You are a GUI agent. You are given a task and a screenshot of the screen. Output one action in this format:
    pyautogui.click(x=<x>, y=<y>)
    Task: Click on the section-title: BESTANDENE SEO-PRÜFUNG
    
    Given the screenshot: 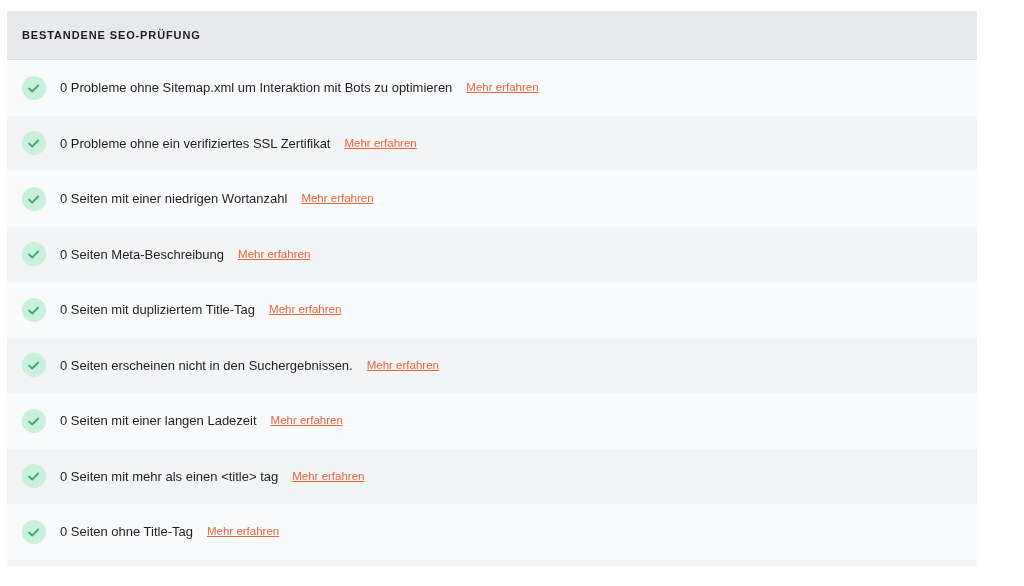 What is the action you would take?
    pyautogui.click(x=111, y=35)
    